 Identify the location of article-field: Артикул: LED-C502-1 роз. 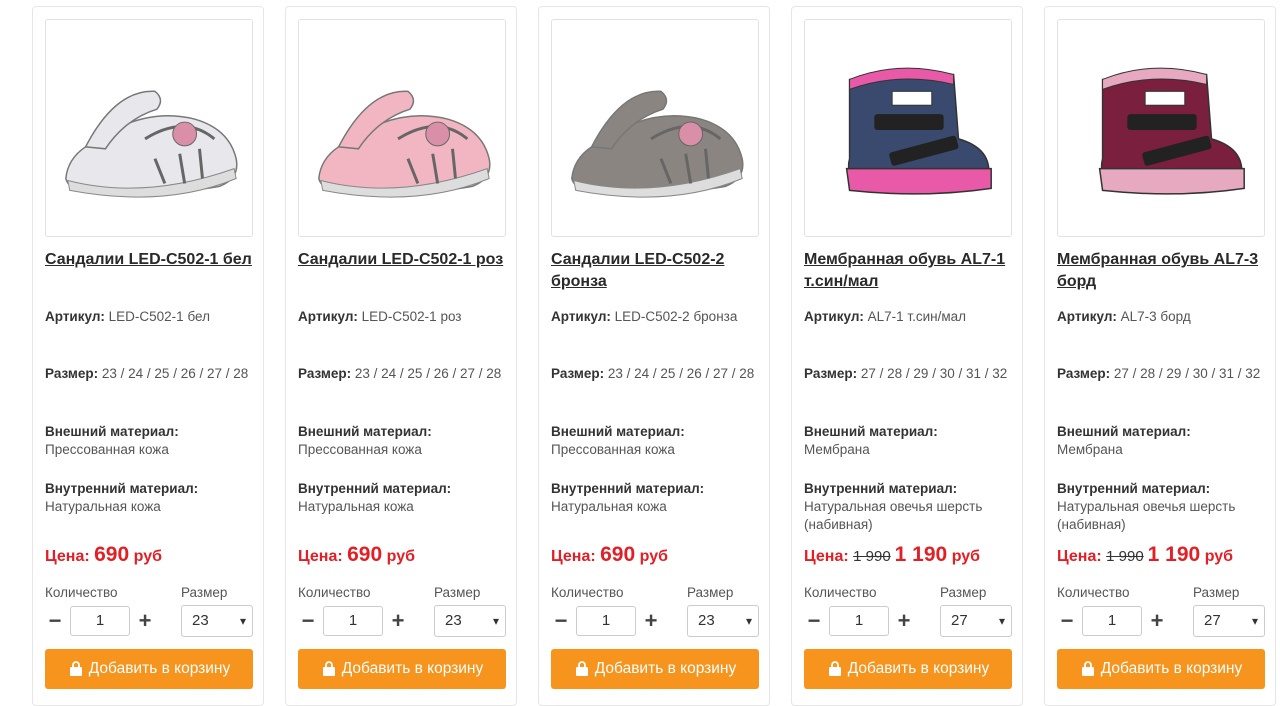
(404, 317).